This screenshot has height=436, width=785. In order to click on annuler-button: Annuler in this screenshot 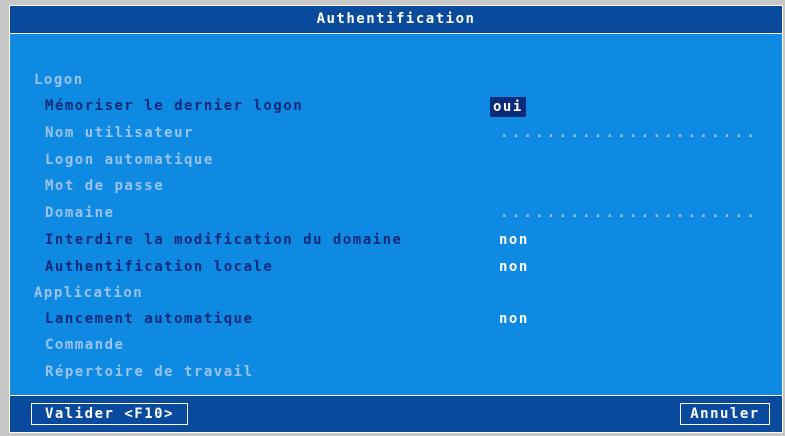, I will do `click(725, 414)`.